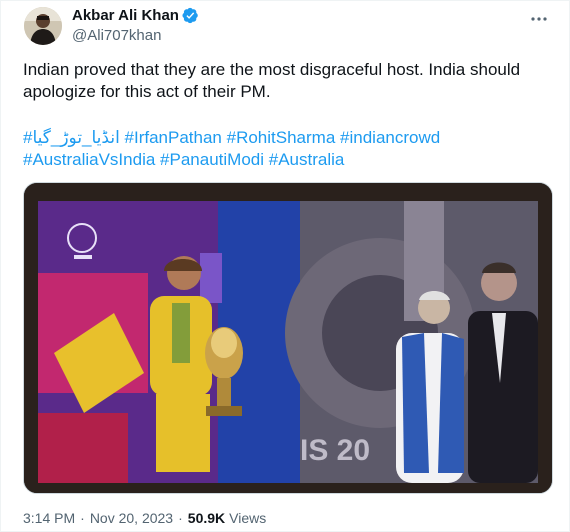  What do you see at coordinates (131, 518) in the screenshot?
I see `tweet-date: Nov 20, 2023` at bounding box center [131, 518].